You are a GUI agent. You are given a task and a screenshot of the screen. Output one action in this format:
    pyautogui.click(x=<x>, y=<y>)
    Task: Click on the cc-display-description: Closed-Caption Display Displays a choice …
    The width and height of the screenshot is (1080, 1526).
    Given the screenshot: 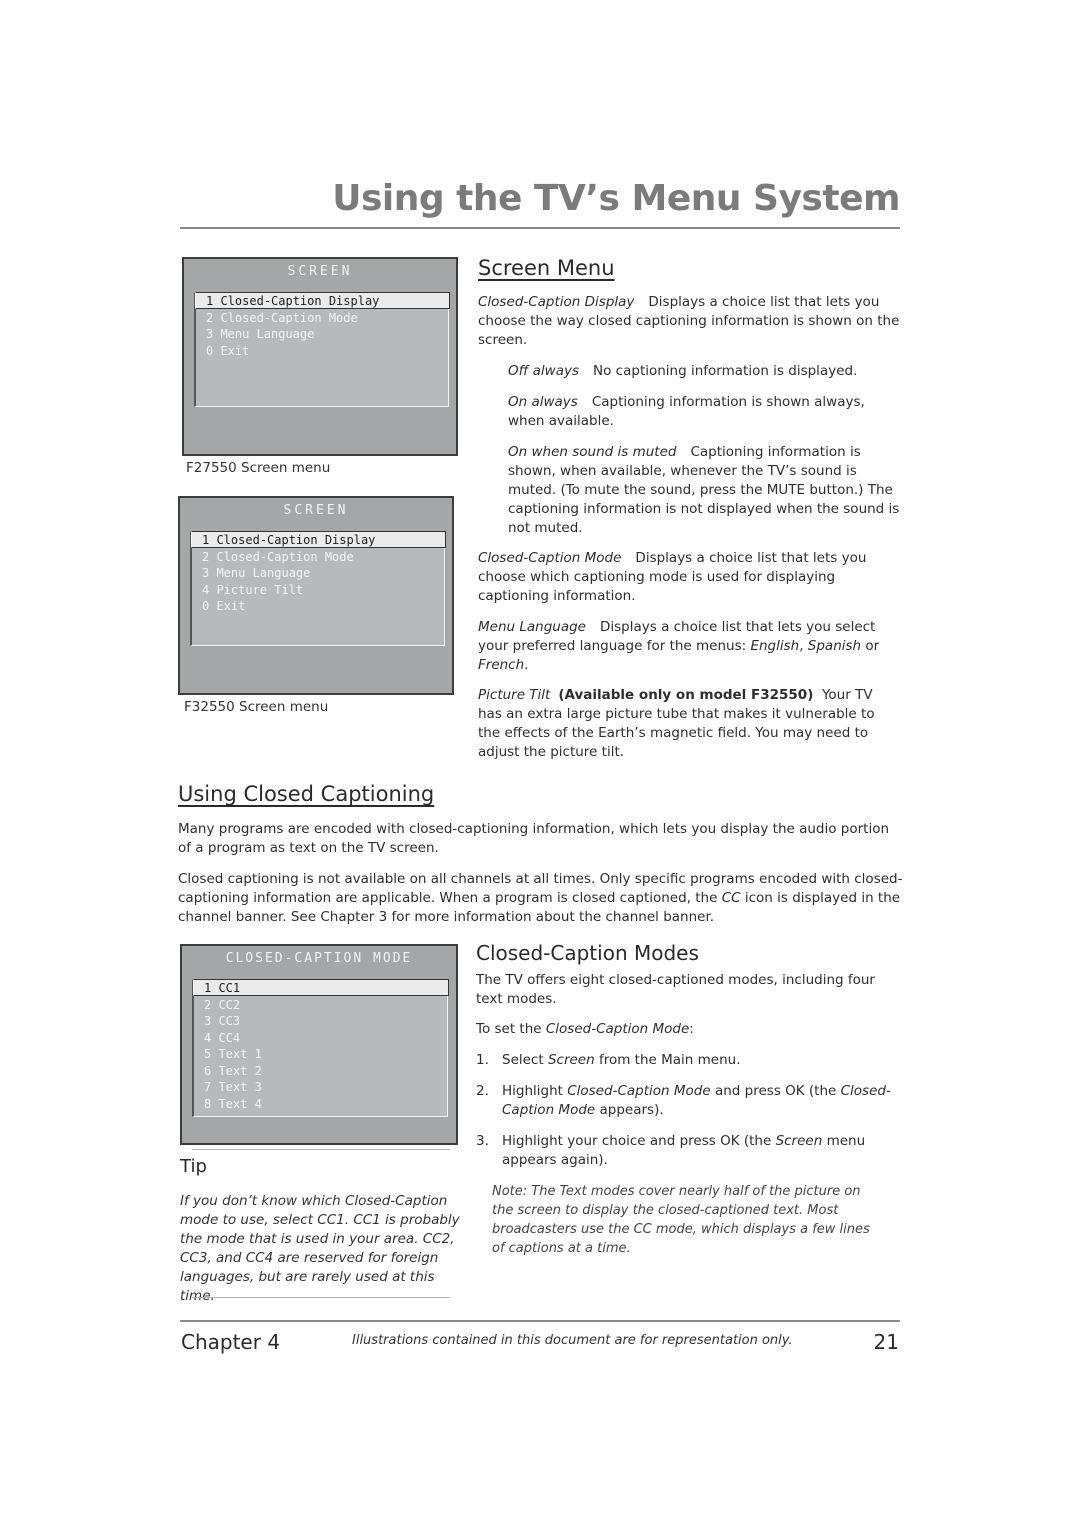 What is the action you would take?
    pyautogui.click(x=689, y=321)
    